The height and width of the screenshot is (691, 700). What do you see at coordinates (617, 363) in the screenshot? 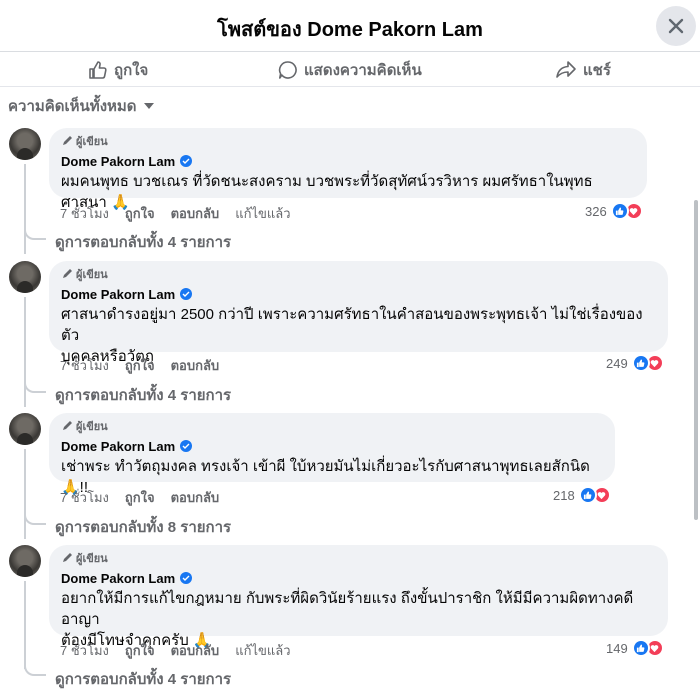
I see `reaction-count: 249` at bounding box center [617, 363].